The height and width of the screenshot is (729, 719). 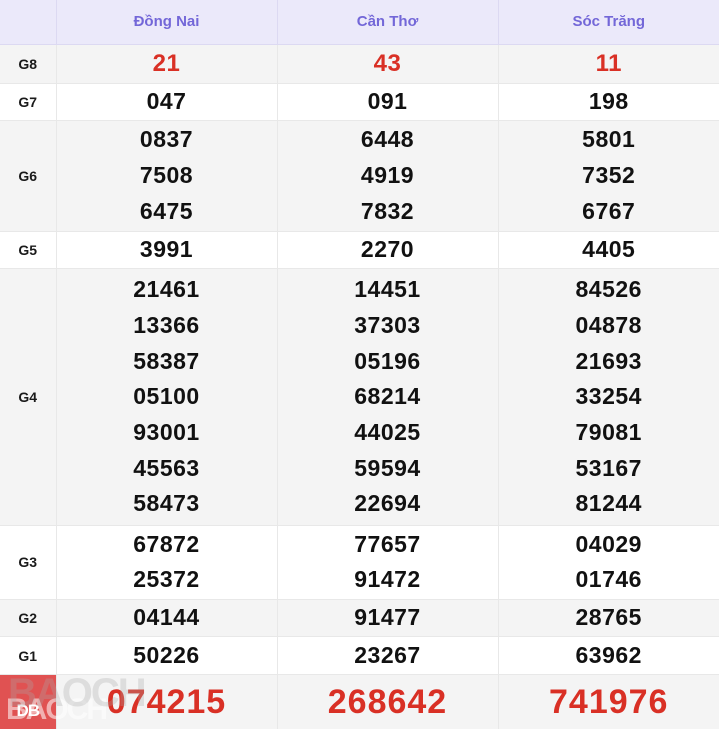 I want to click on table-row-g5: G5 3991 2270 4405, so click(x=359, y=250).